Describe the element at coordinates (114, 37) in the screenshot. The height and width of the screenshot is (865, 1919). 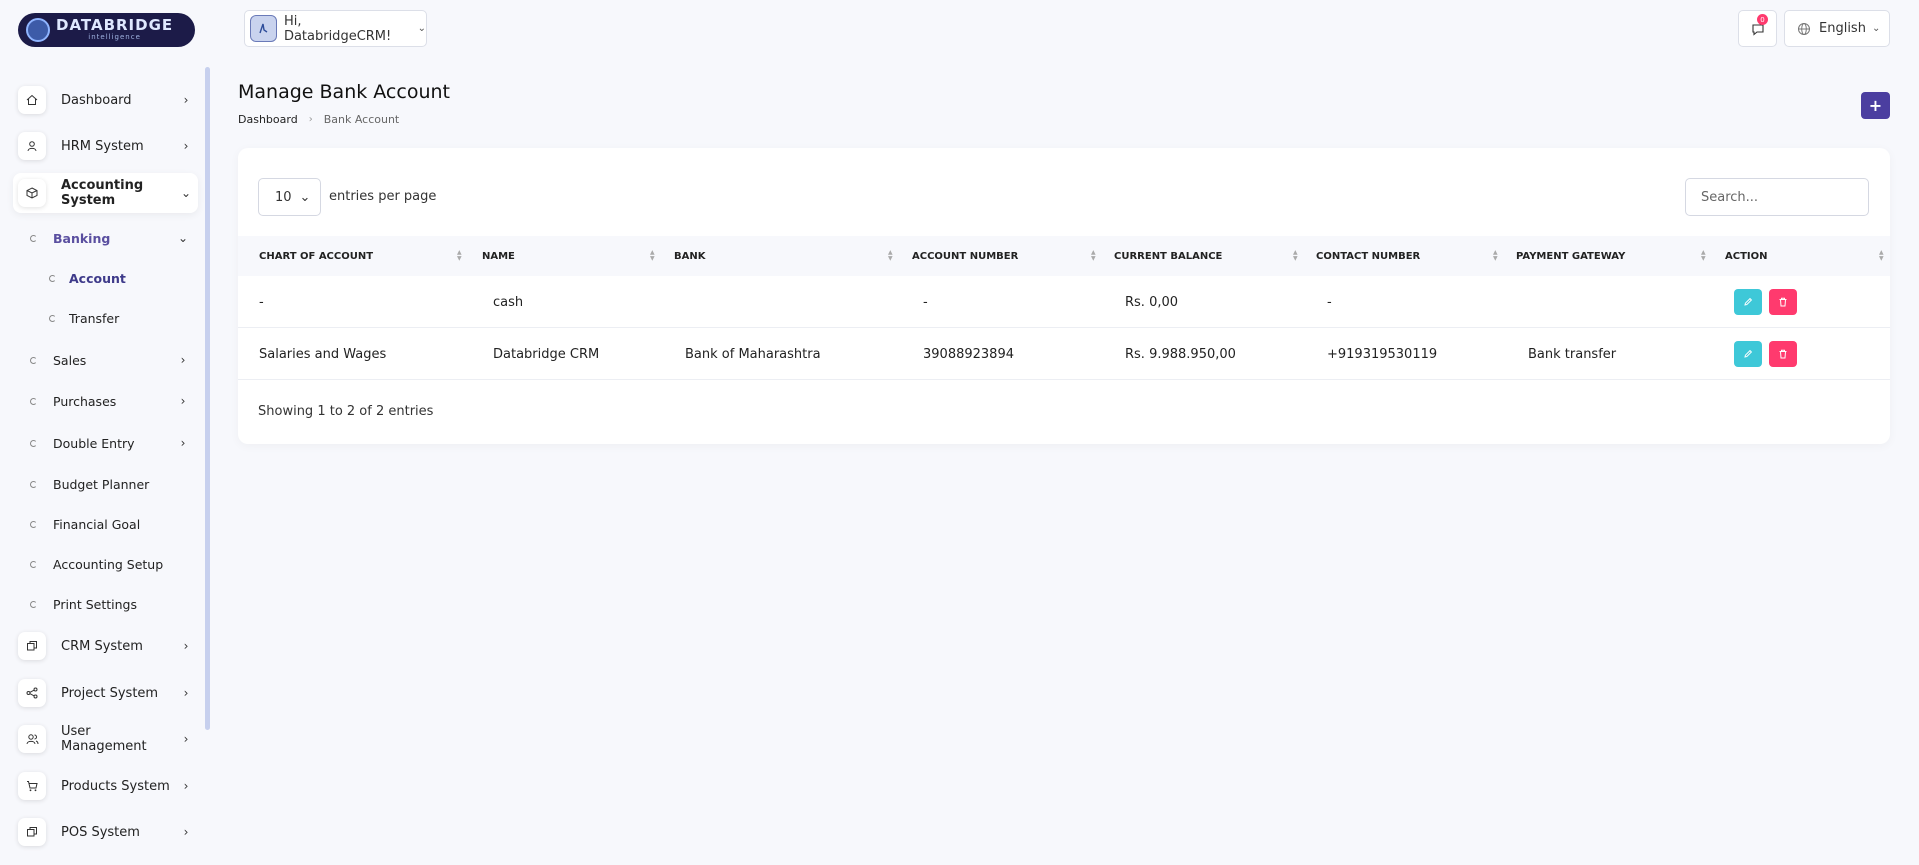
I see `brand-tagline: intelligence` at that location.